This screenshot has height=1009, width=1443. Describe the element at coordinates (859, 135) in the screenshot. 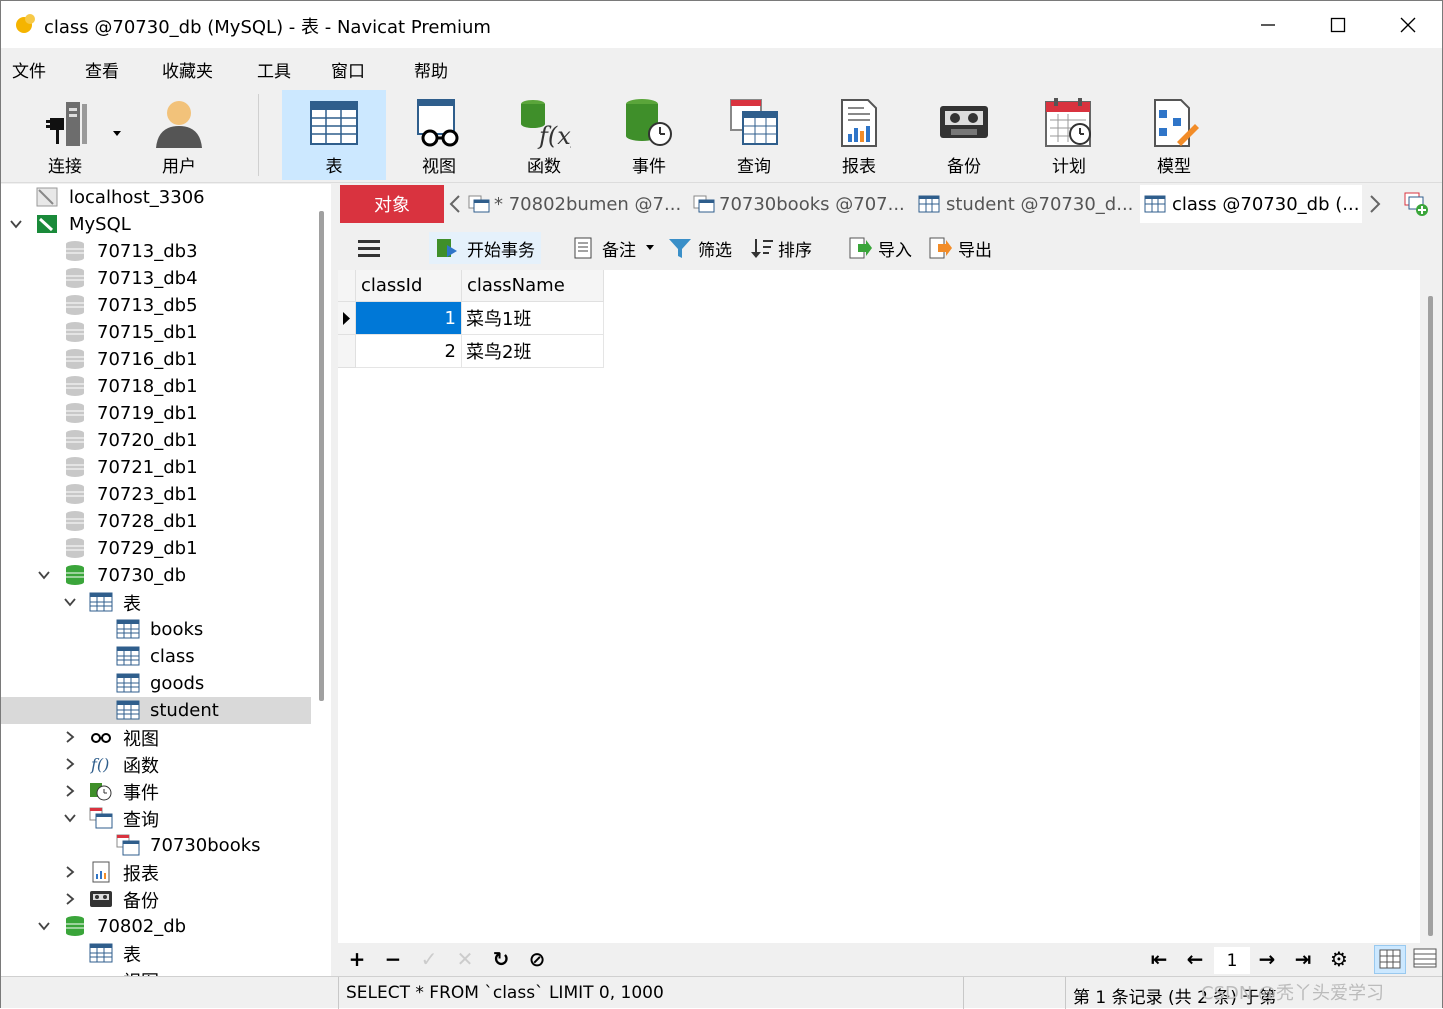

I see `report-button: 报表` at that location.